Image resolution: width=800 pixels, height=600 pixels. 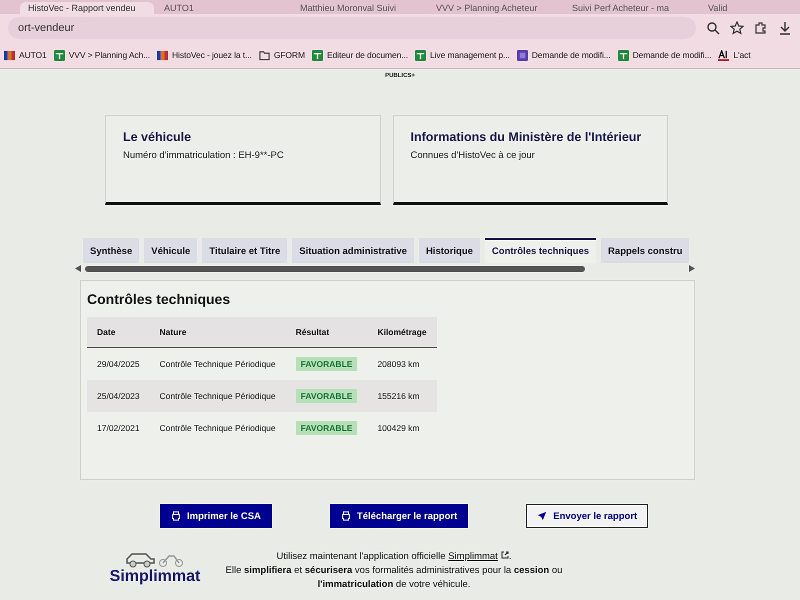 What do you see at coordinates (157, 137) in the screenshot?
I see `card-title: Le véhicule` at bounding box center [157, 137].